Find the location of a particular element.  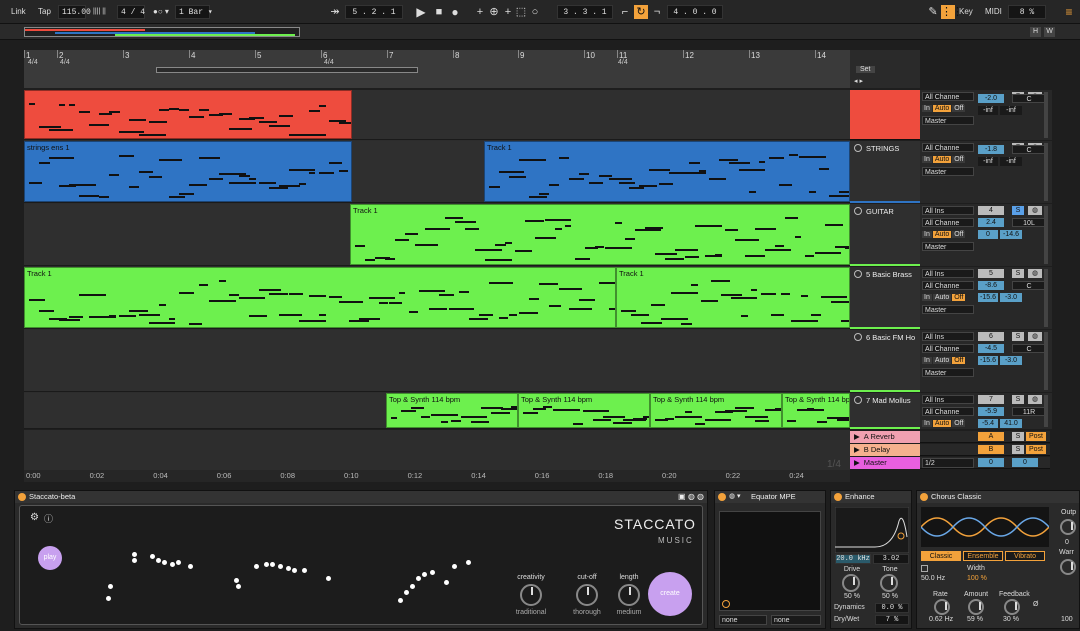

overdub-icon: + is located at coordinates (480, 12).